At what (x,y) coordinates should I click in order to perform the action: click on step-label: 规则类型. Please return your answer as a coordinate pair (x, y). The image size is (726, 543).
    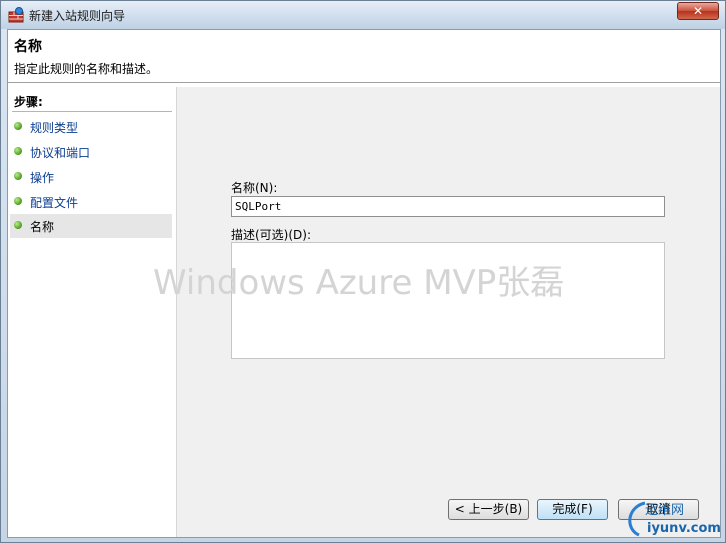
    Looking at the image, I should click on (54, 128).